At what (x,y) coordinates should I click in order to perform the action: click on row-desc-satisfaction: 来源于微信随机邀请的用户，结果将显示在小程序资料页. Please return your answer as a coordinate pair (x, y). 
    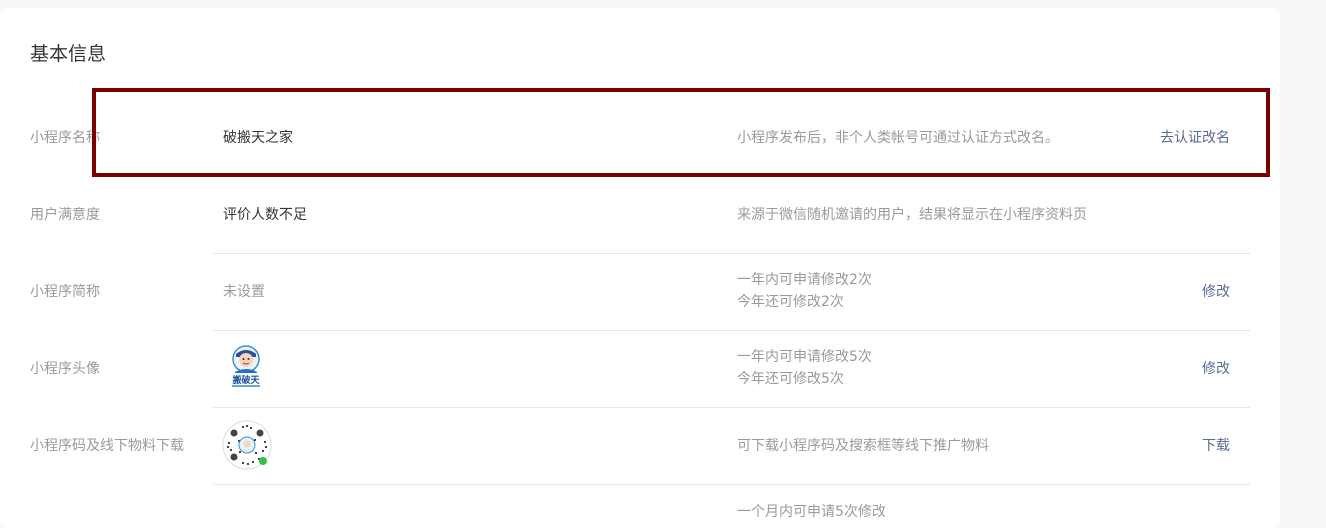
    Looking at the image, I should click on (912, 215).